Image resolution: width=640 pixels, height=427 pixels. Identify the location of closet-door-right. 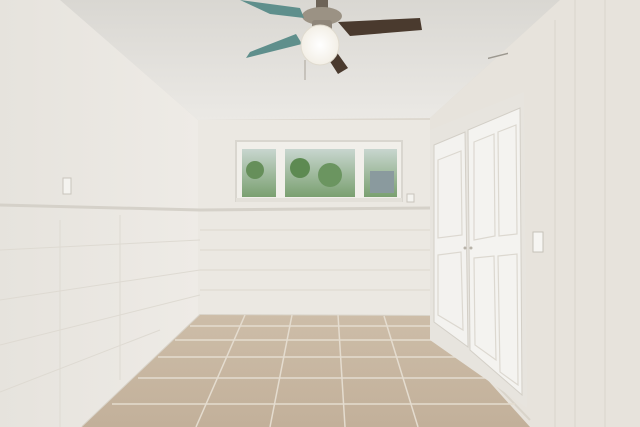
(495, 252).